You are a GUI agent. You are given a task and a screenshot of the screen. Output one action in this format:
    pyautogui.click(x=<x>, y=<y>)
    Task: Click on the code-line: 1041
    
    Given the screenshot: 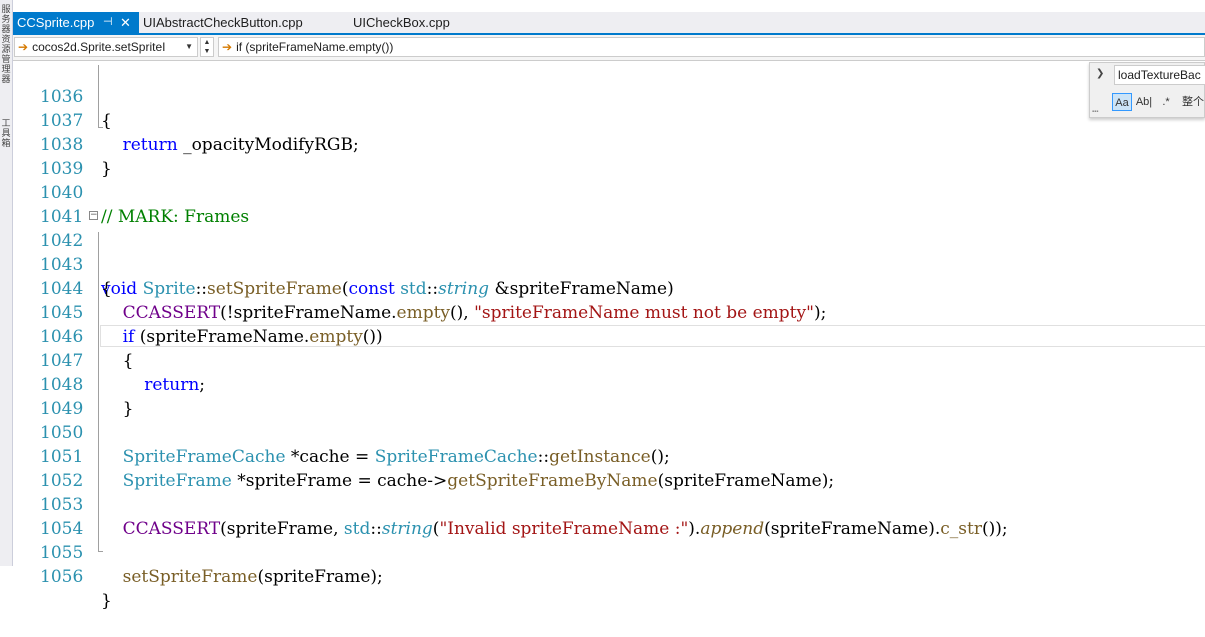 What is the action you would take?
    pyautogui.click(x=609, y=204)
    